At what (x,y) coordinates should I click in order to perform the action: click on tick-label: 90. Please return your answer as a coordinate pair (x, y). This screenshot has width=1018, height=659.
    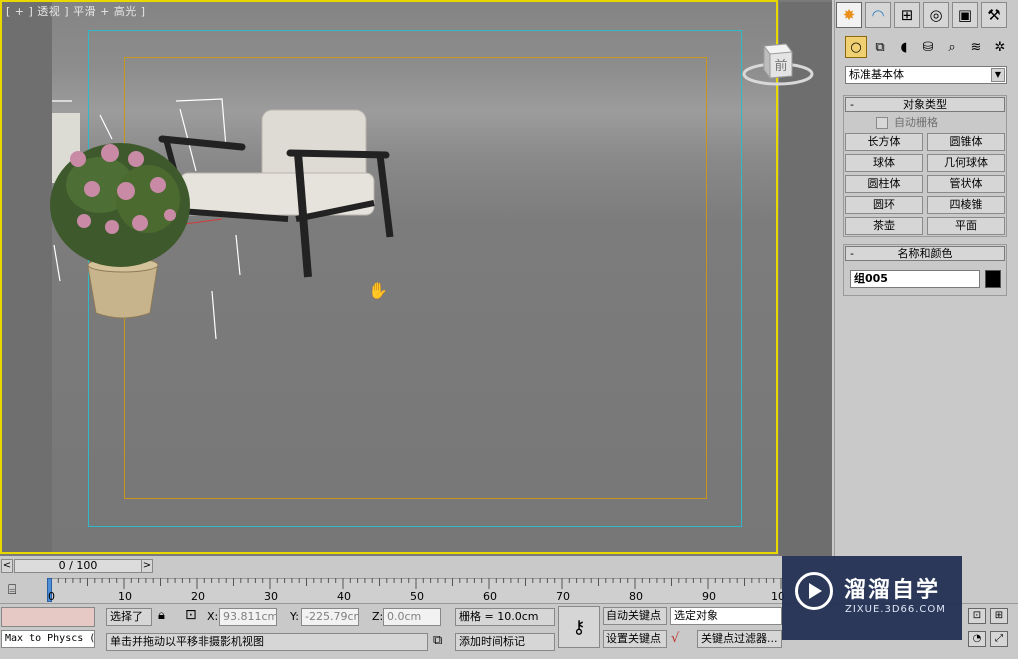
    Looking at the image, I should click on (709, 596).